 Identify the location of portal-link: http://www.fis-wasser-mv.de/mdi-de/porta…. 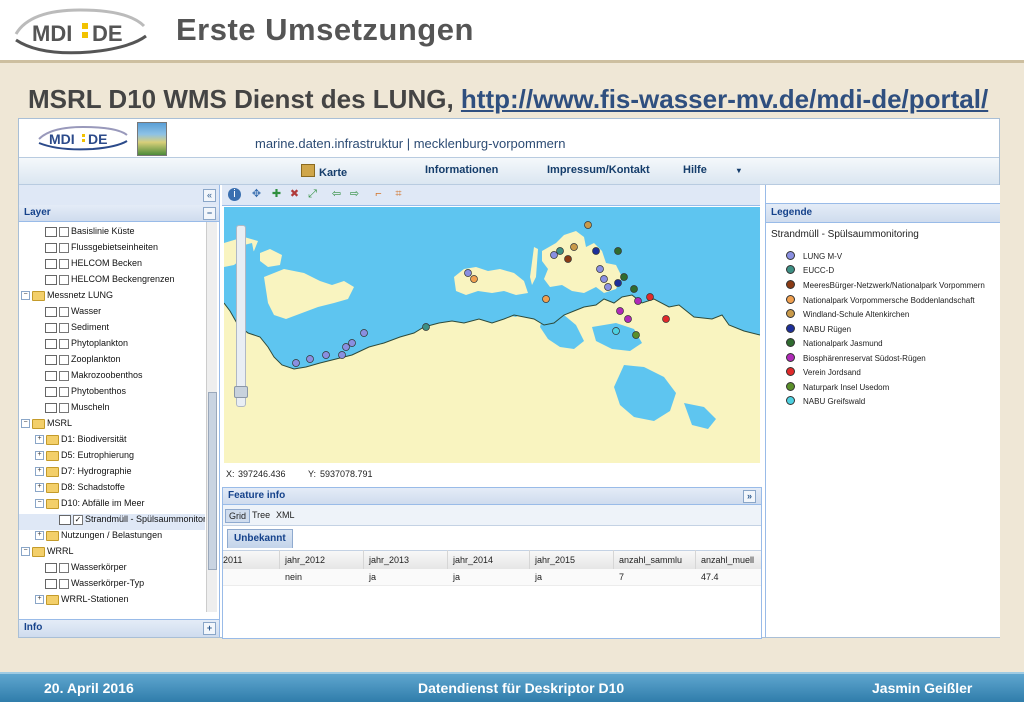
(724, 99).